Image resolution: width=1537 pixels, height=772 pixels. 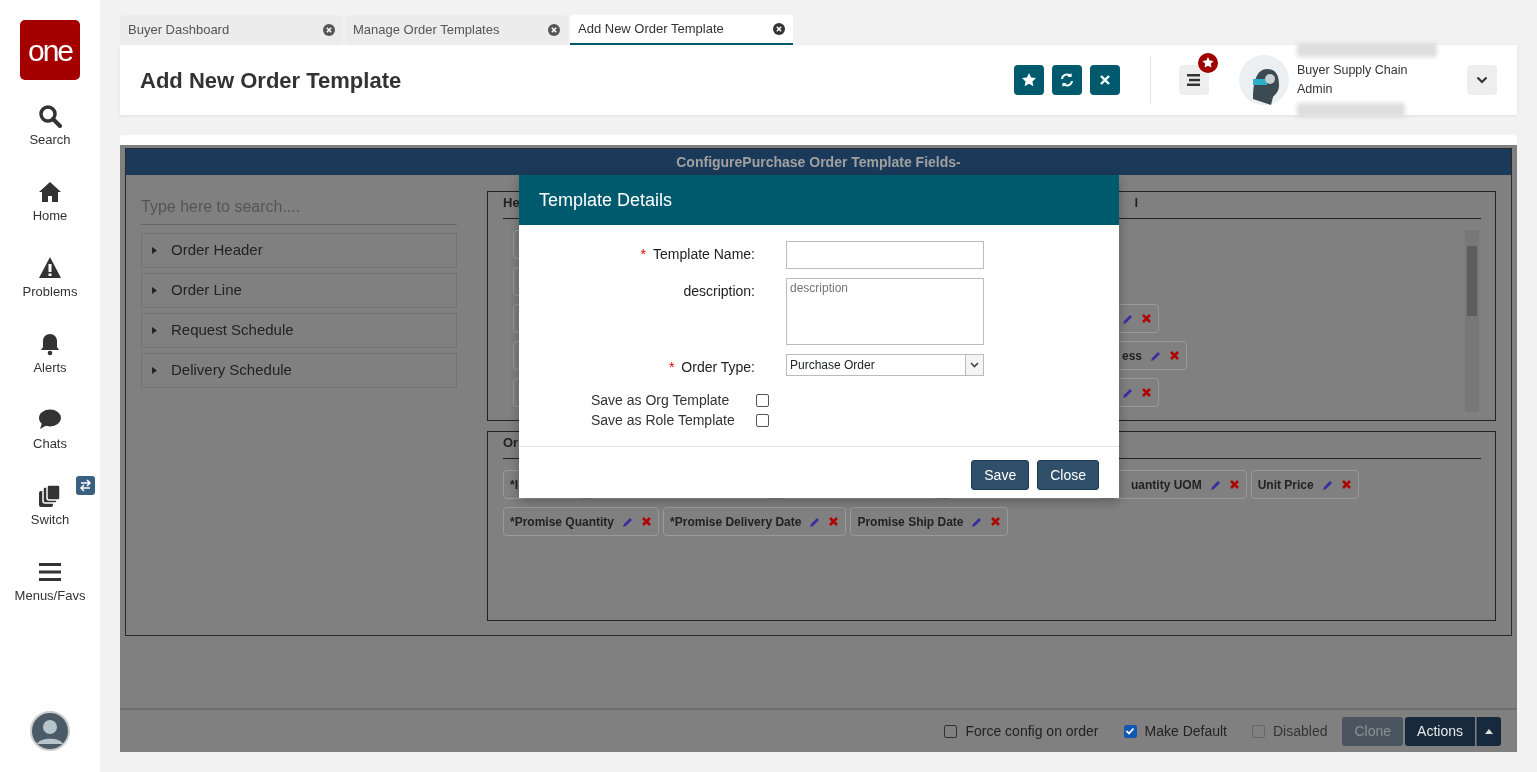 I want to click on field-label: description:, so click(x=719, y=291).